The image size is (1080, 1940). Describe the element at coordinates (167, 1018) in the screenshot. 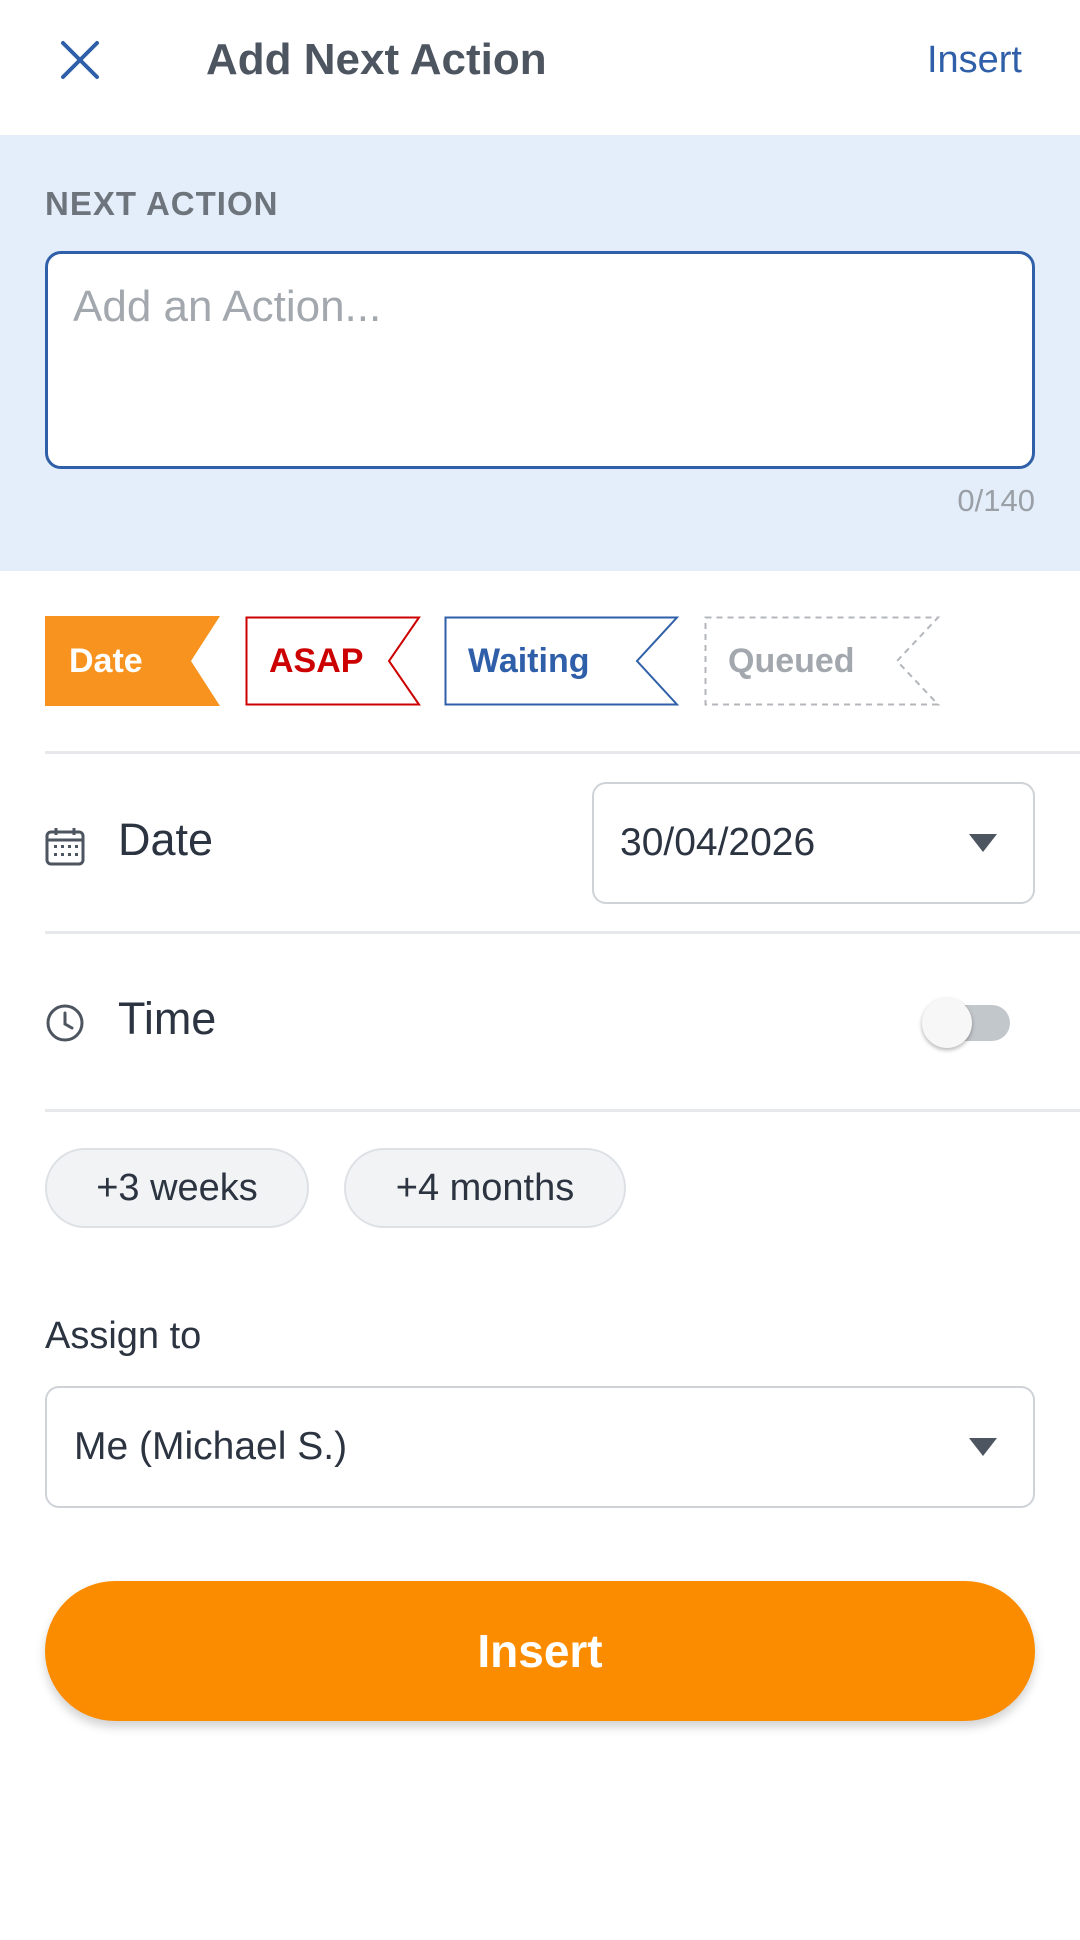

I see `time-row-label: Time` at that location.